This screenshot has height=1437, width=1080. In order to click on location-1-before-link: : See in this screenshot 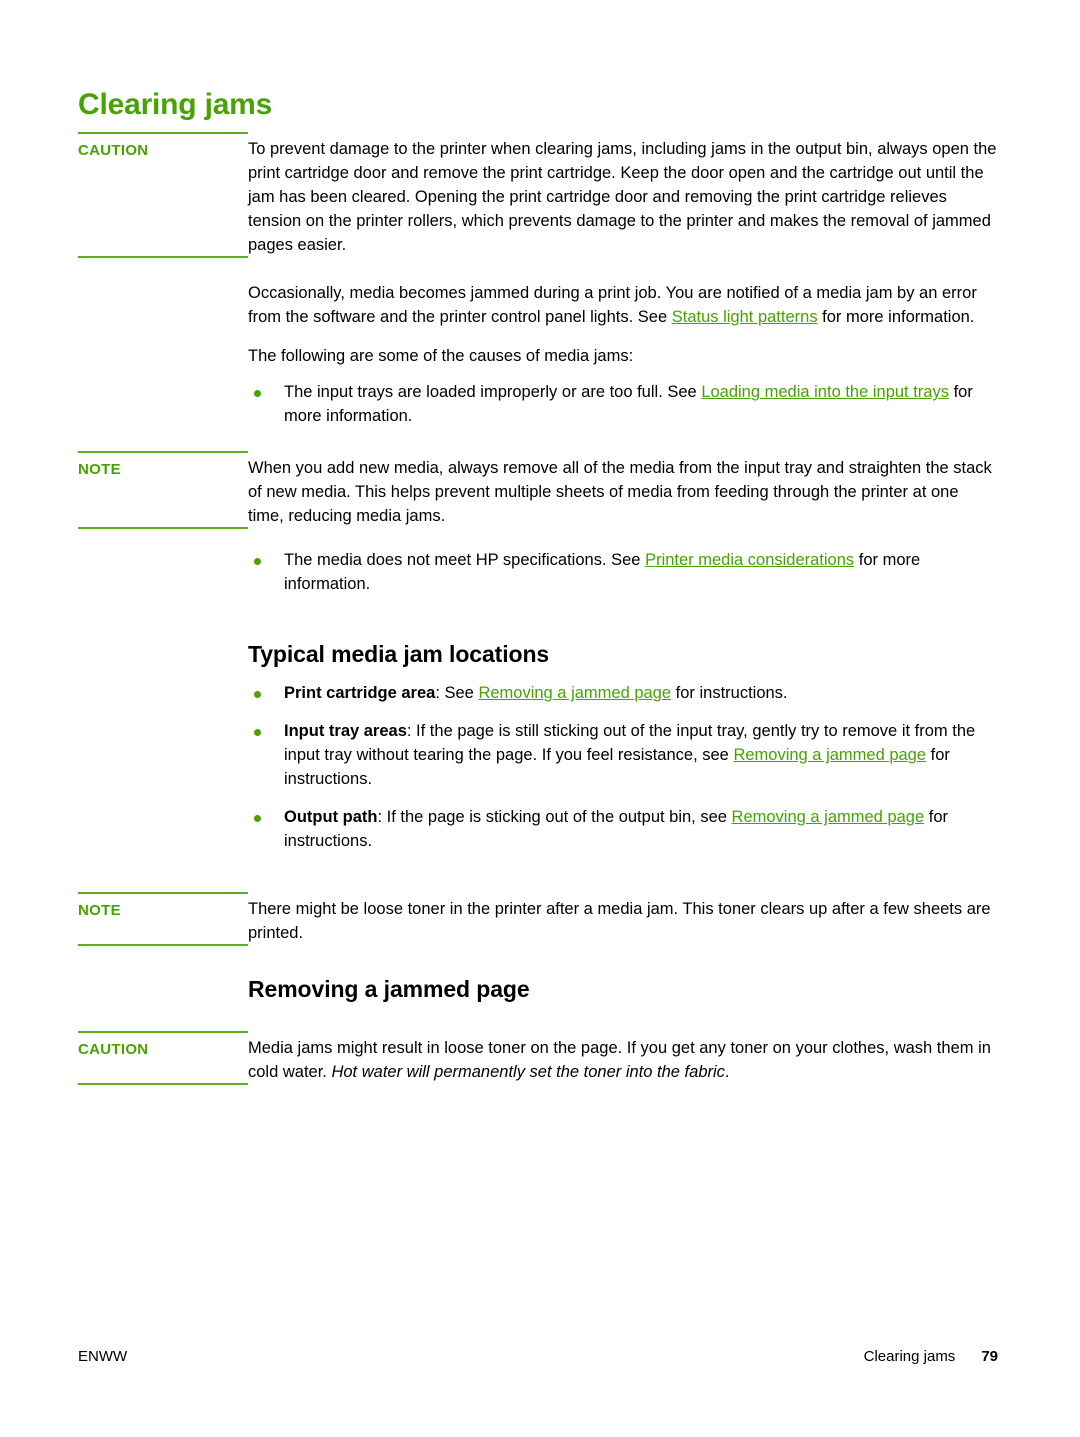, I will do `click(457, 693)`.